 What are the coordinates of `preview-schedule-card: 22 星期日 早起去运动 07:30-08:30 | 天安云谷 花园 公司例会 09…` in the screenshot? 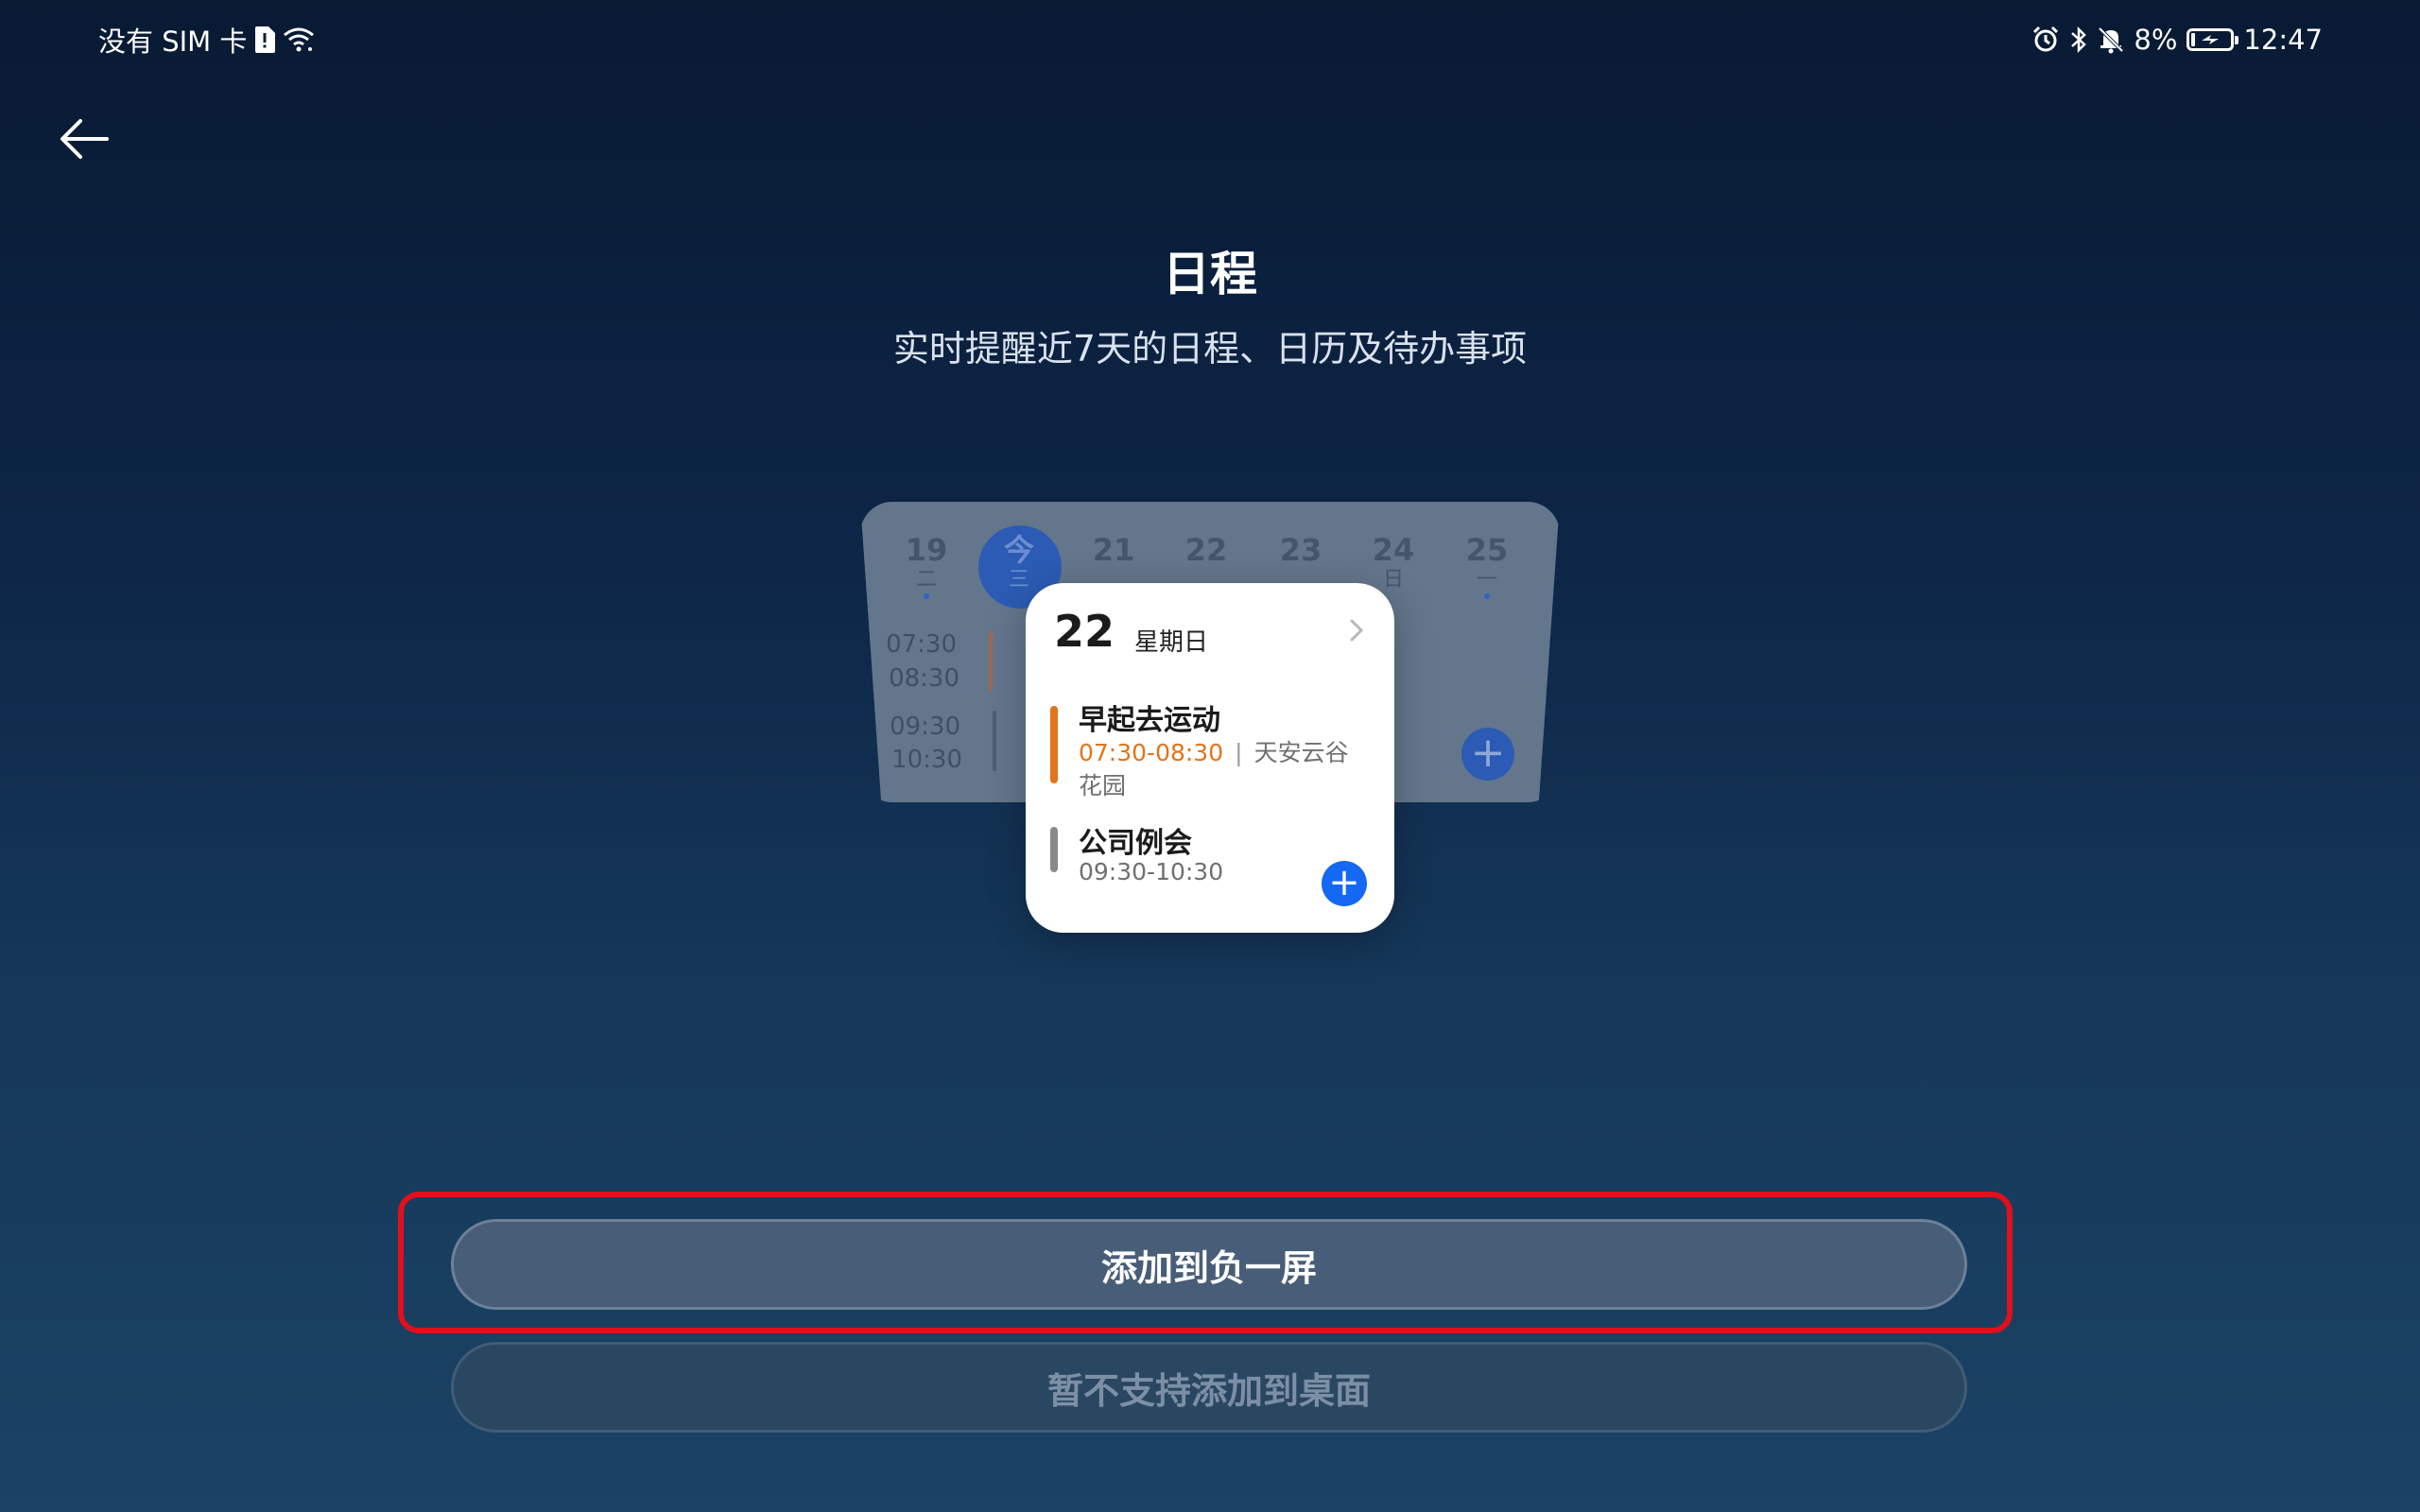 It's located at (1210, 758).